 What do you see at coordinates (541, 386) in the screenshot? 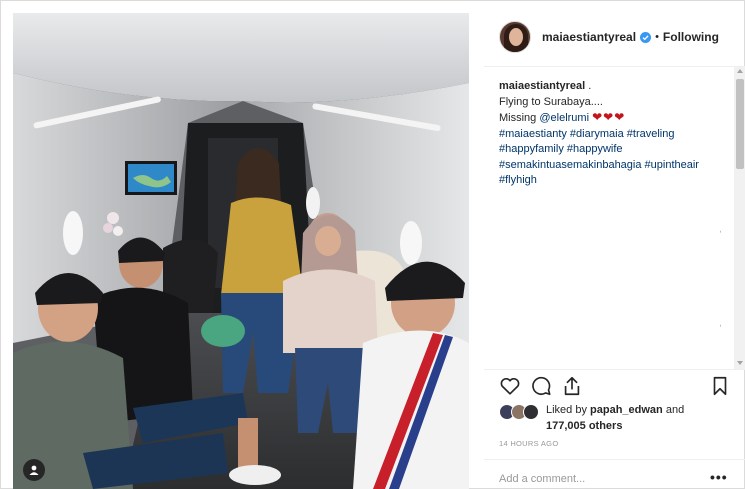
I see `speech-bubble-icon` at bounding box center [541, 386].